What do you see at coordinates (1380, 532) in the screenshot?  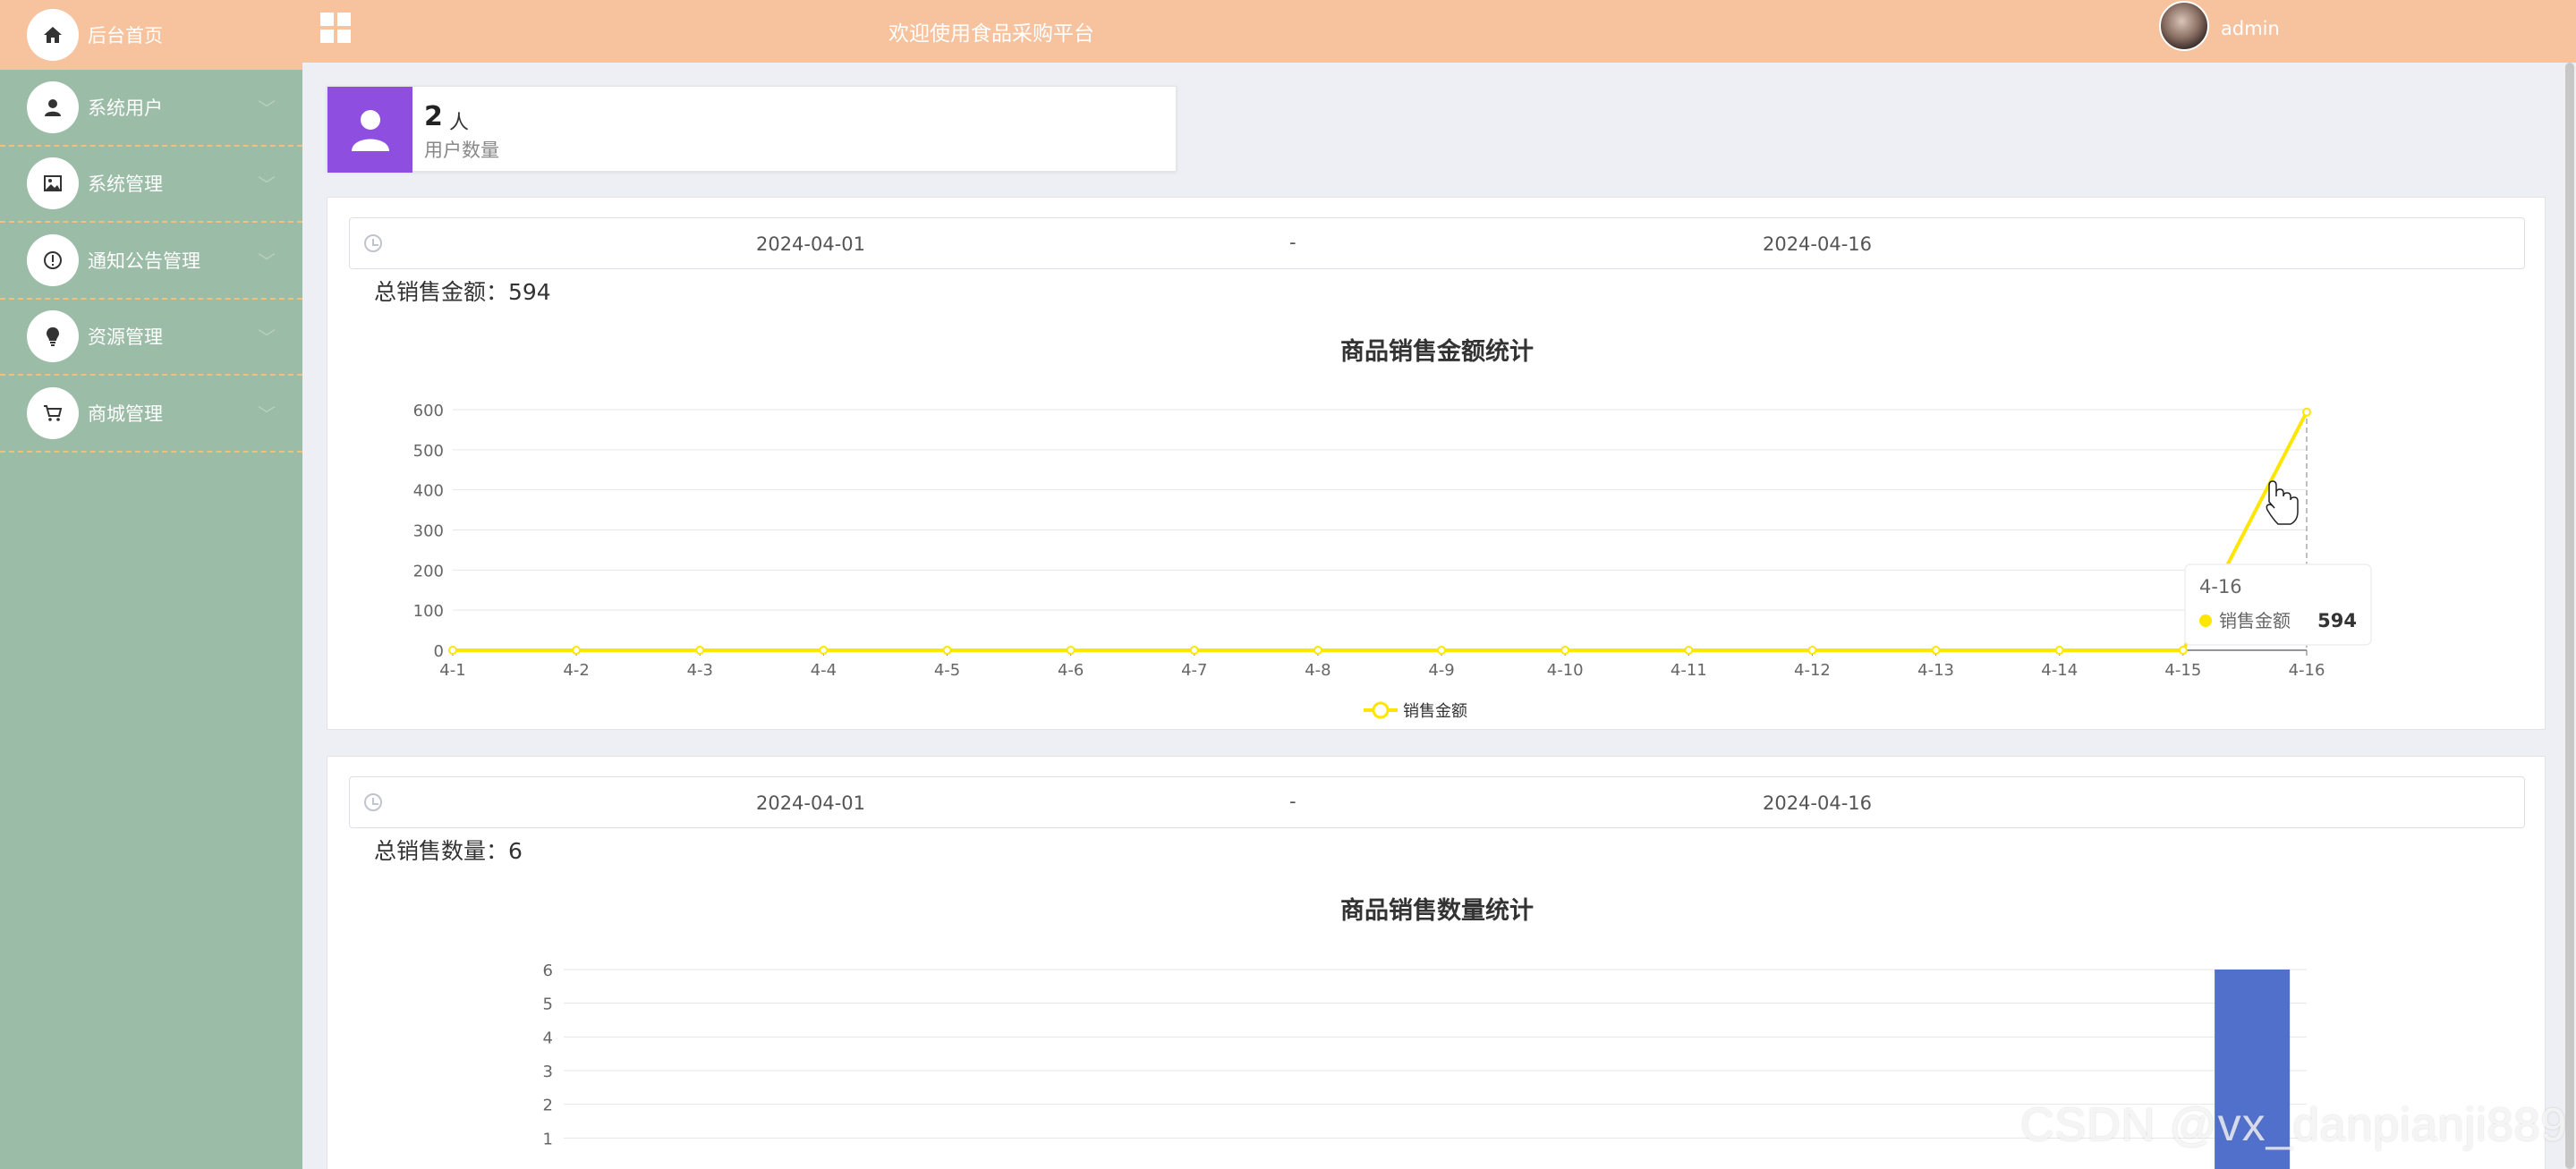 I see `series-line` at bounding box center [1380, 532].